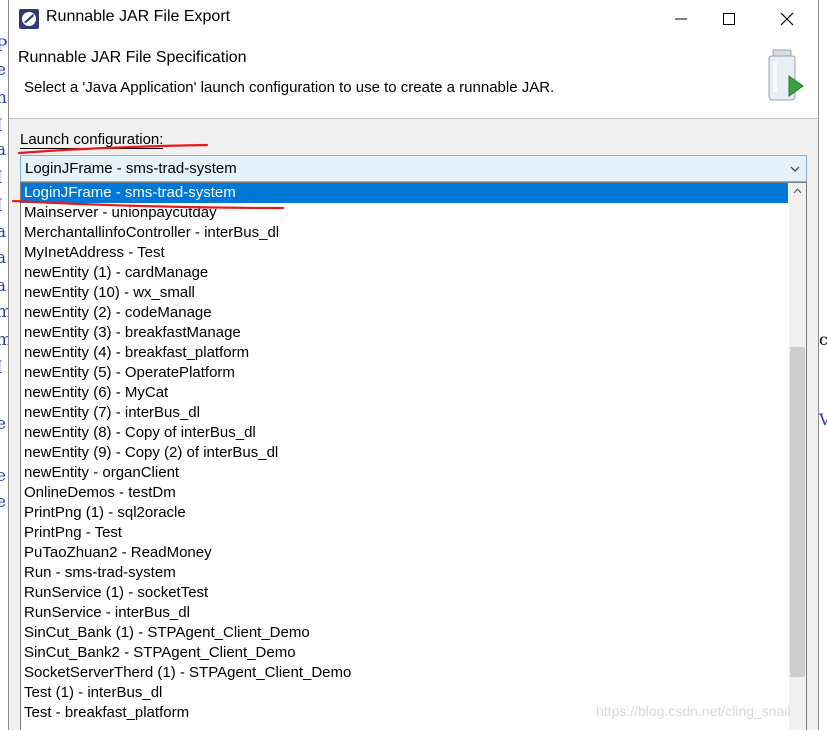 The height and width of the screenshot is (730, 827). Describe the element at coordinates (404, 633) in the screenshot. I see `list-item: SinCut_Bank (1) - STPAgent_Client_Demo` at that location.